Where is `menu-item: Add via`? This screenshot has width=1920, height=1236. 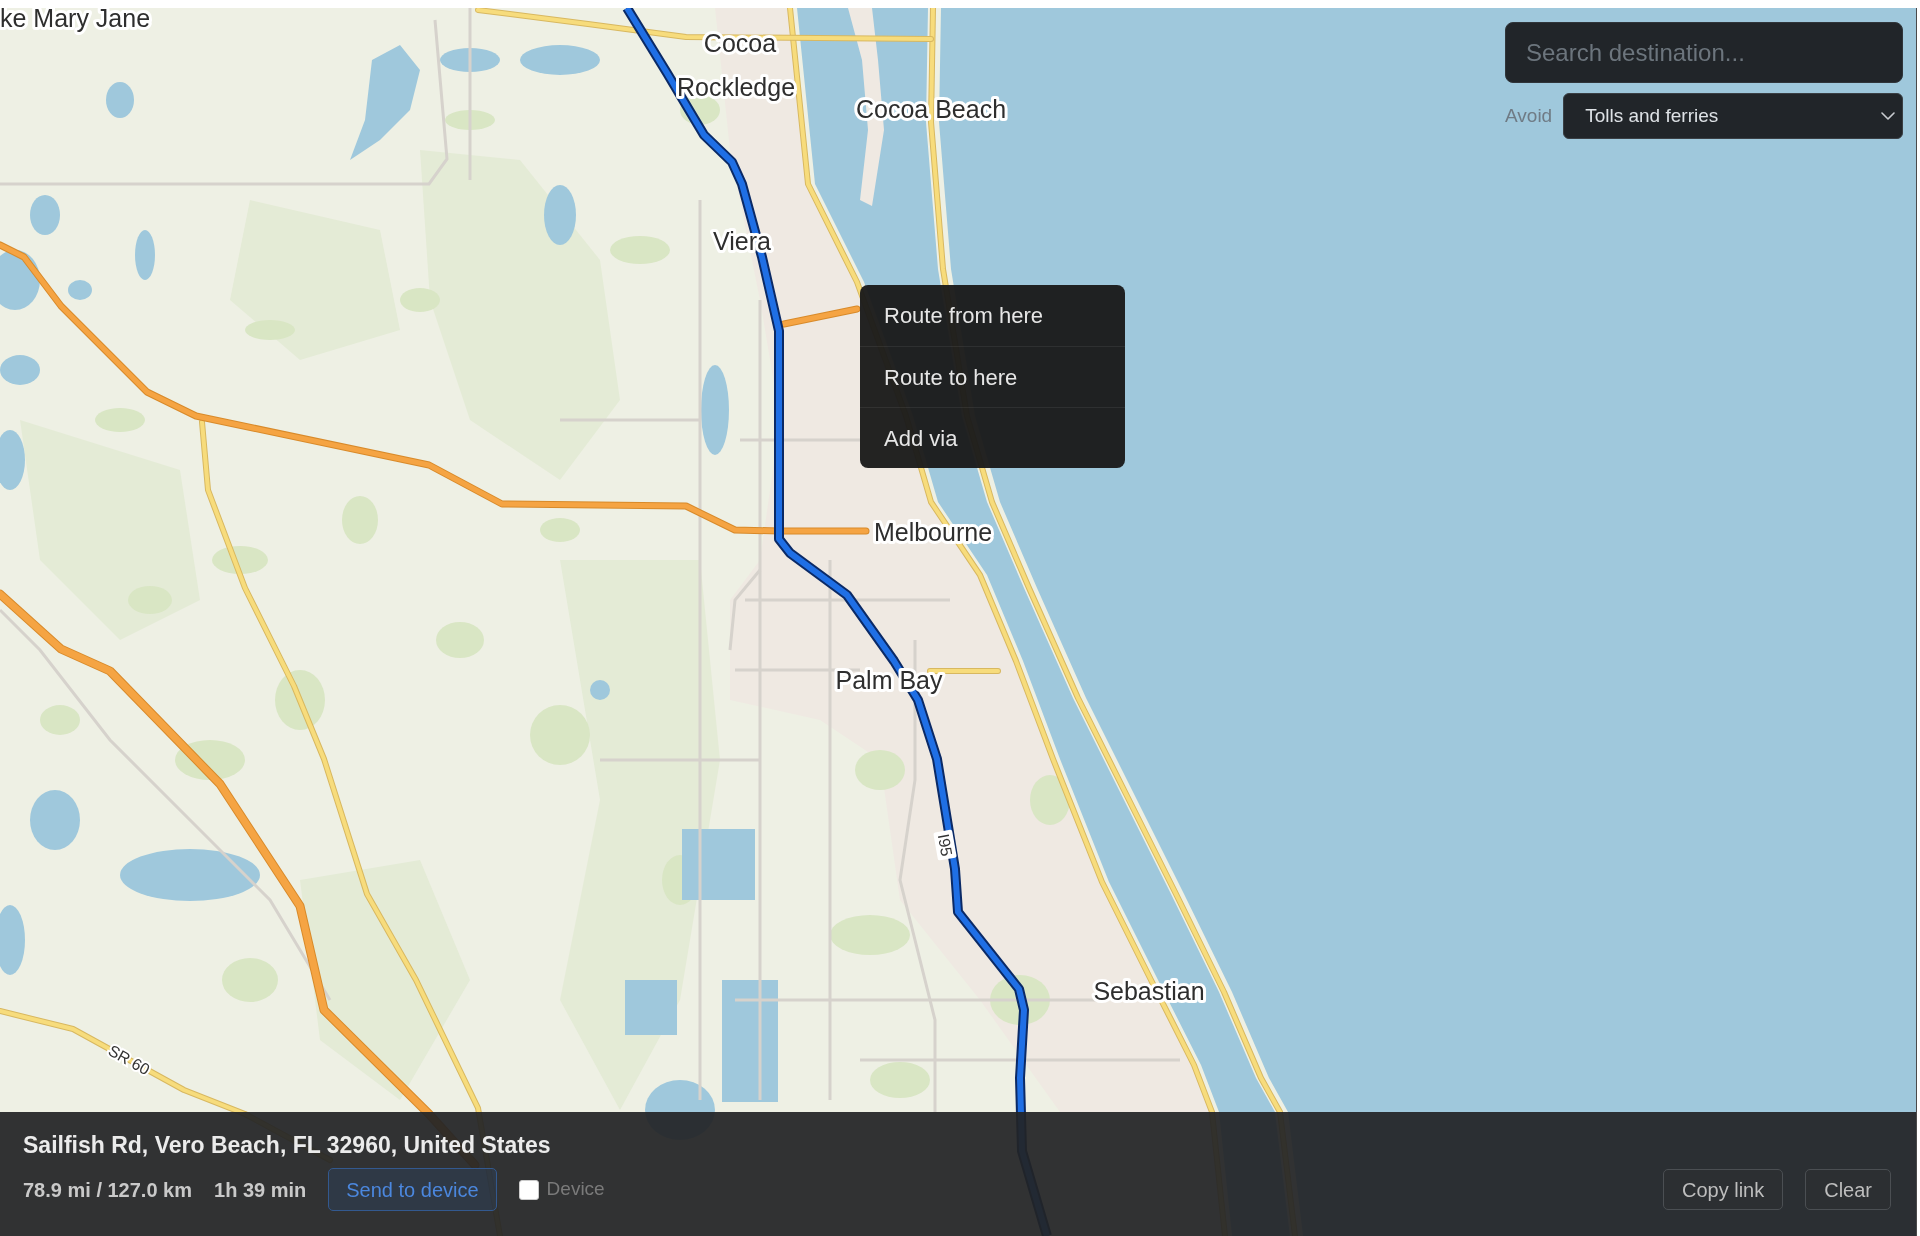
menu-item: Add via is located at coordinates (992, 437).